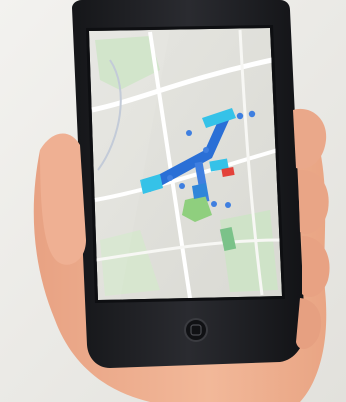 Image resolution: width=346 pixels, height=402 pixels. Describe the element at coordinates (196, 330) in the screenshot. I see `home-button` at that location.